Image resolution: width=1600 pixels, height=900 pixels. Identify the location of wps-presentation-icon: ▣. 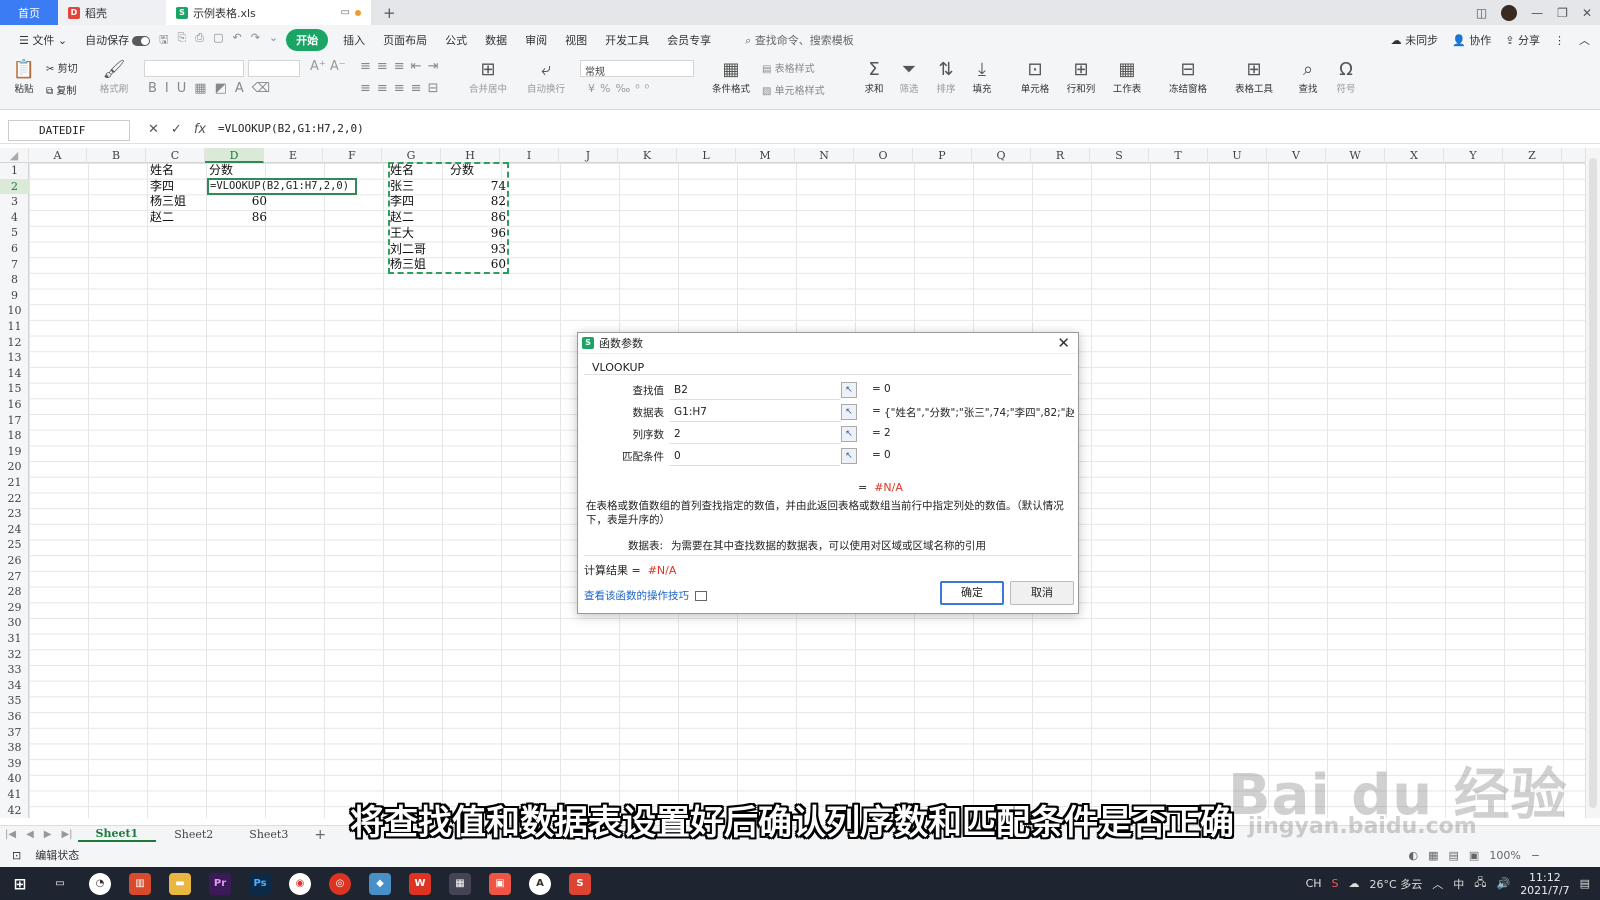
(500, 883).